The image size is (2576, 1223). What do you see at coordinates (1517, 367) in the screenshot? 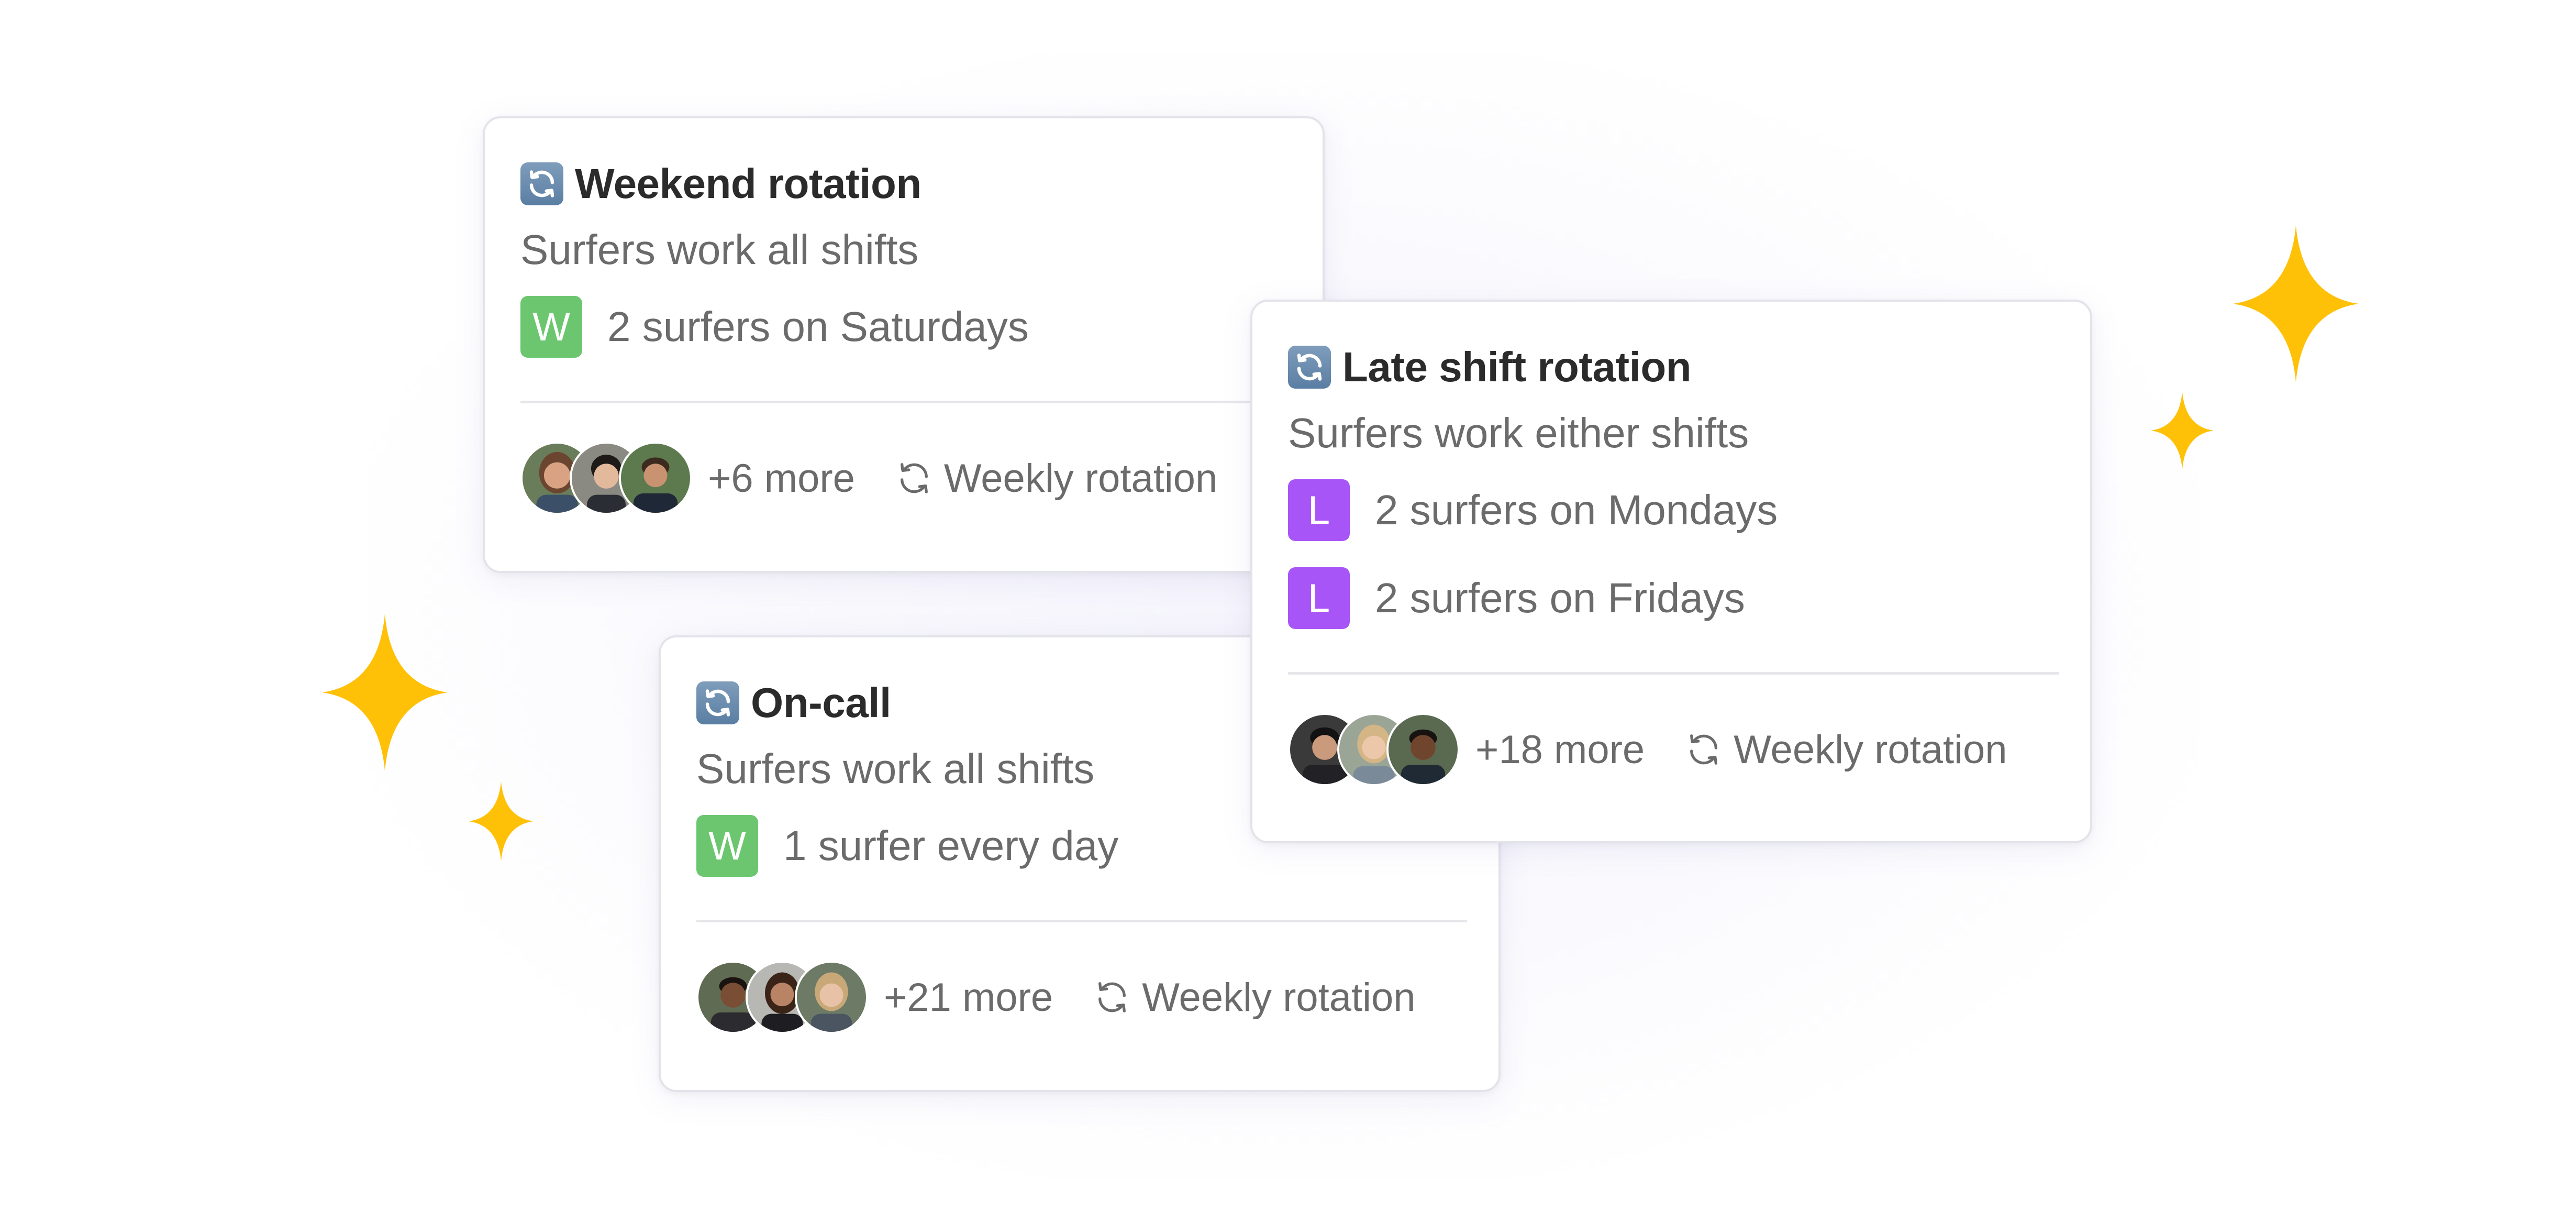
I see `card-title: Late shift rotation` at bounding box center [1517, 367].